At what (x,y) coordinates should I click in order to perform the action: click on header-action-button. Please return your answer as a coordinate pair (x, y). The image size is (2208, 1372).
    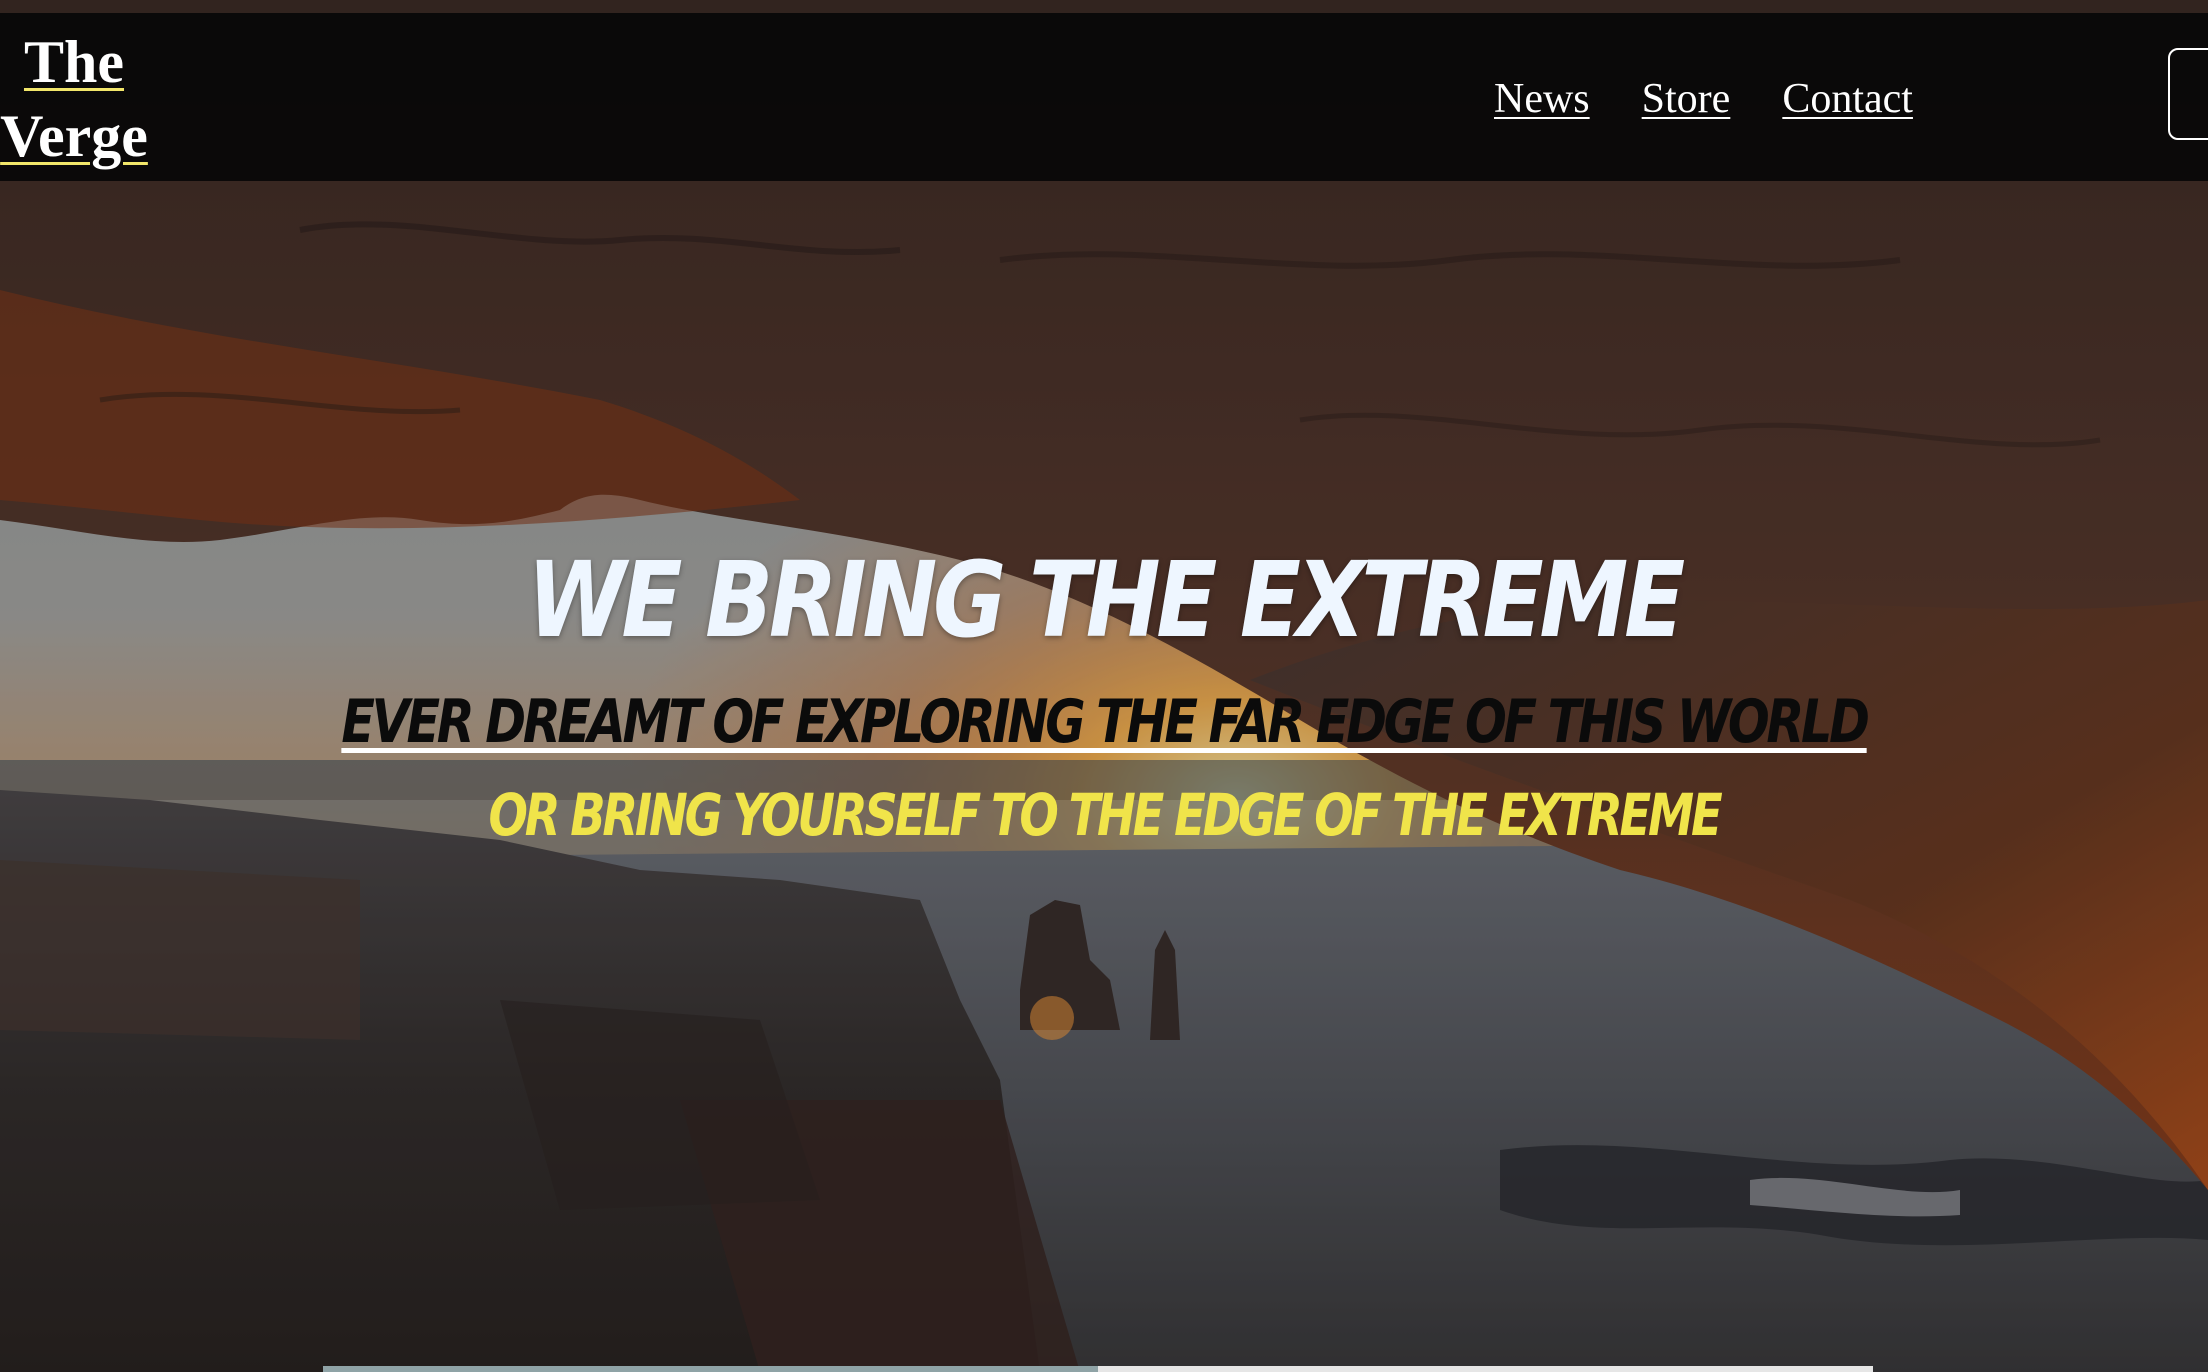
    Looking at the image, I should click on (2188, 94).